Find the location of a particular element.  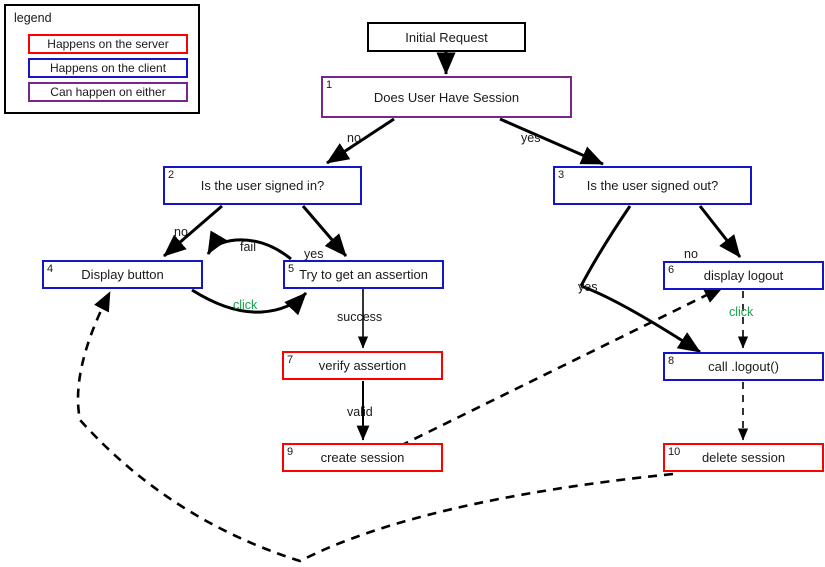

node-display-button: 4 Display button is located at coordinates (122, 274).